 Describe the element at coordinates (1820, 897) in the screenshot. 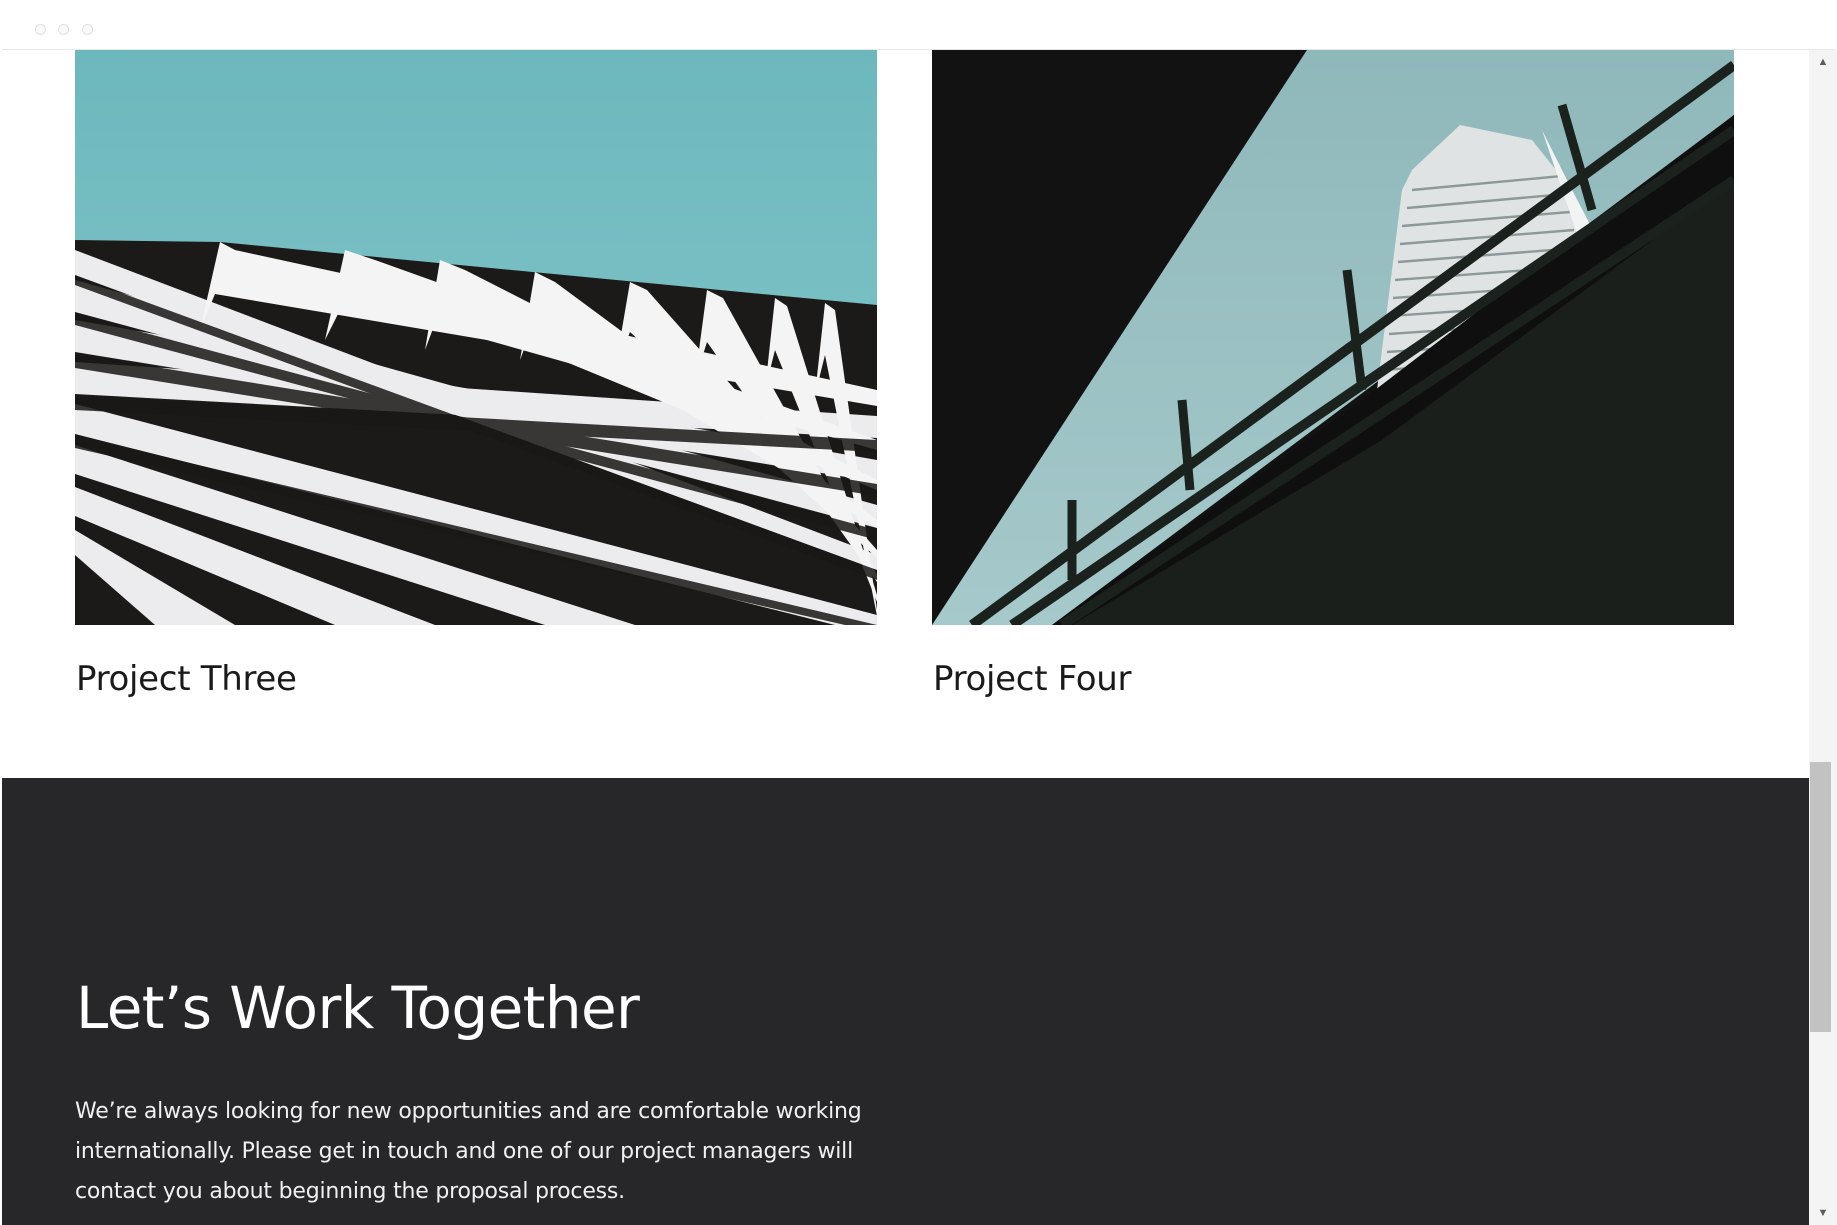

I see `scrollbar-thumb` at that location.